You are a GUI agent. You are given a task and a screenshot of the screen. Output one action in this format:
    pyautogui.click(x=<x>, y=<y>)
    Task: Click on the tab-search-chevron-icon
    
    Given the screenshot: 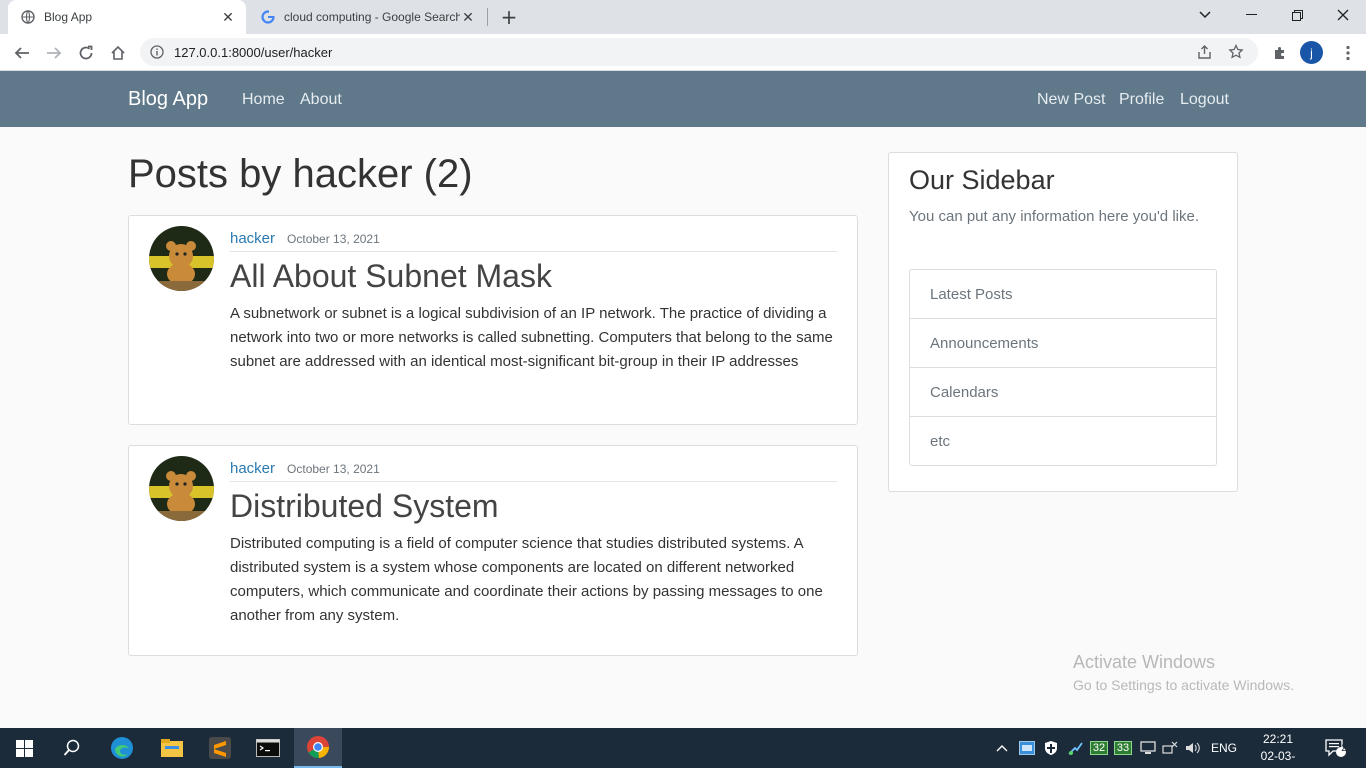 What is the action you would take?
    pyautogui.click(x=1205, y=15)
    